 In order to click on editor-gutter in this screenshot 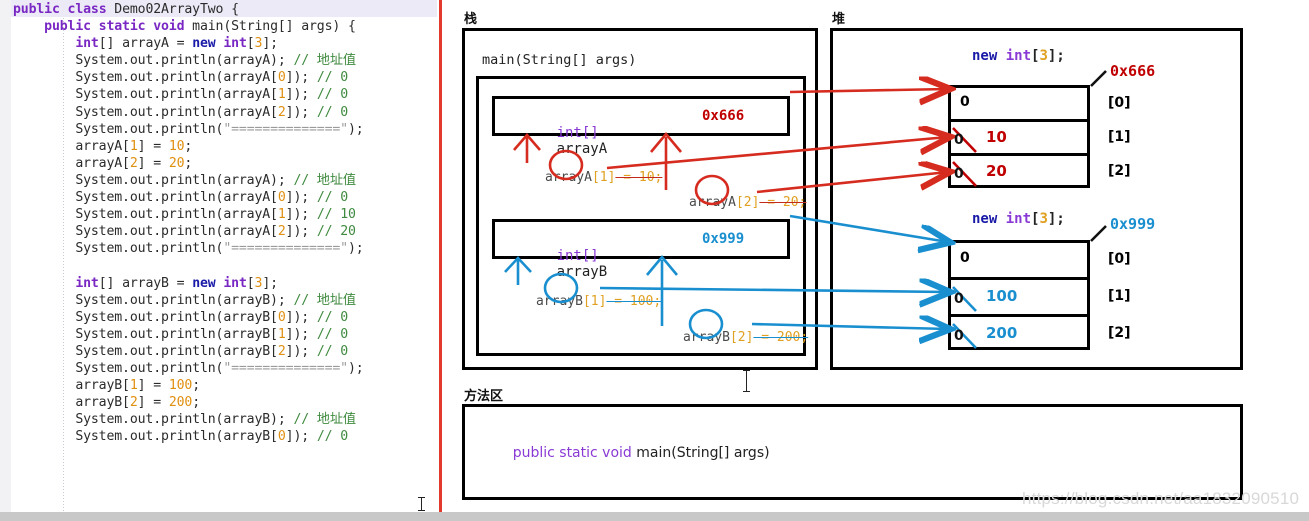, I will do `click(5, 256)`.